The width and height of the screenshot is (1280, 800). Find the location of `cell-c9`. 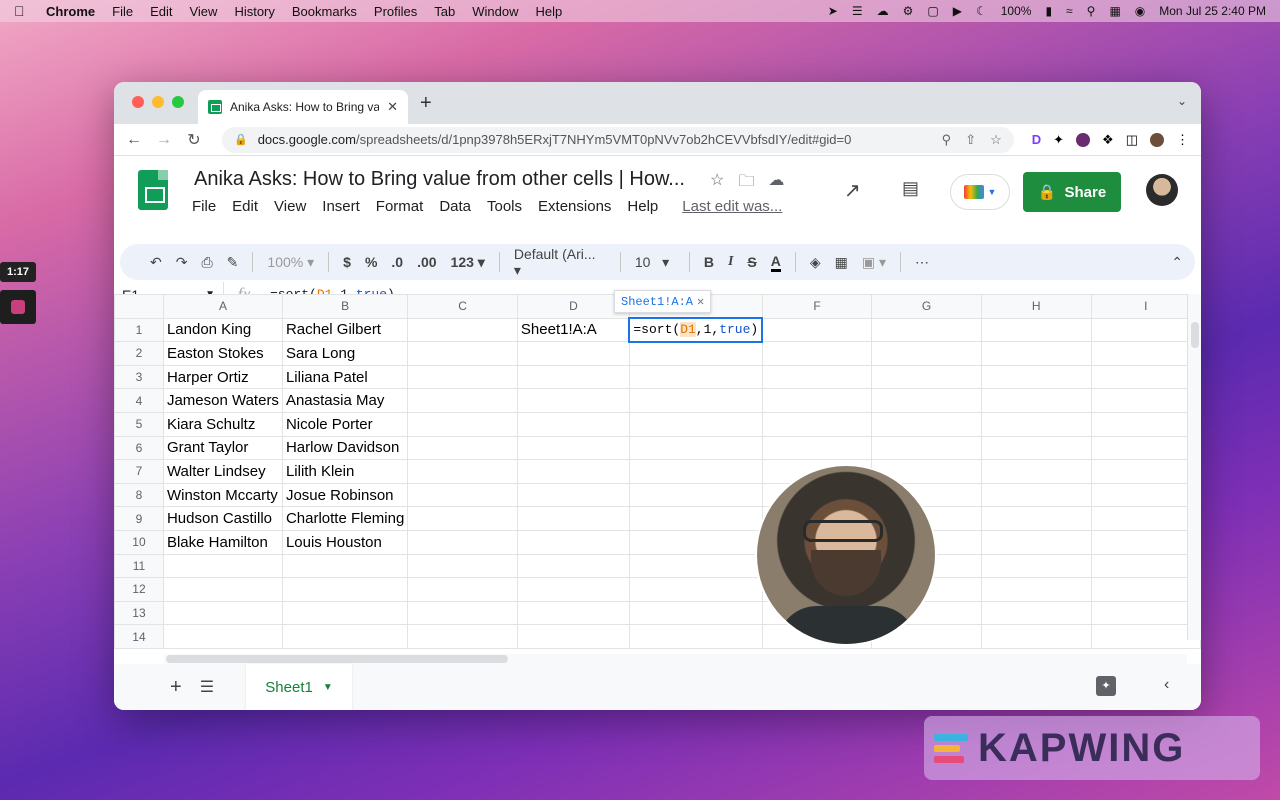

cell-c9 is located at coordinates (462, 518).